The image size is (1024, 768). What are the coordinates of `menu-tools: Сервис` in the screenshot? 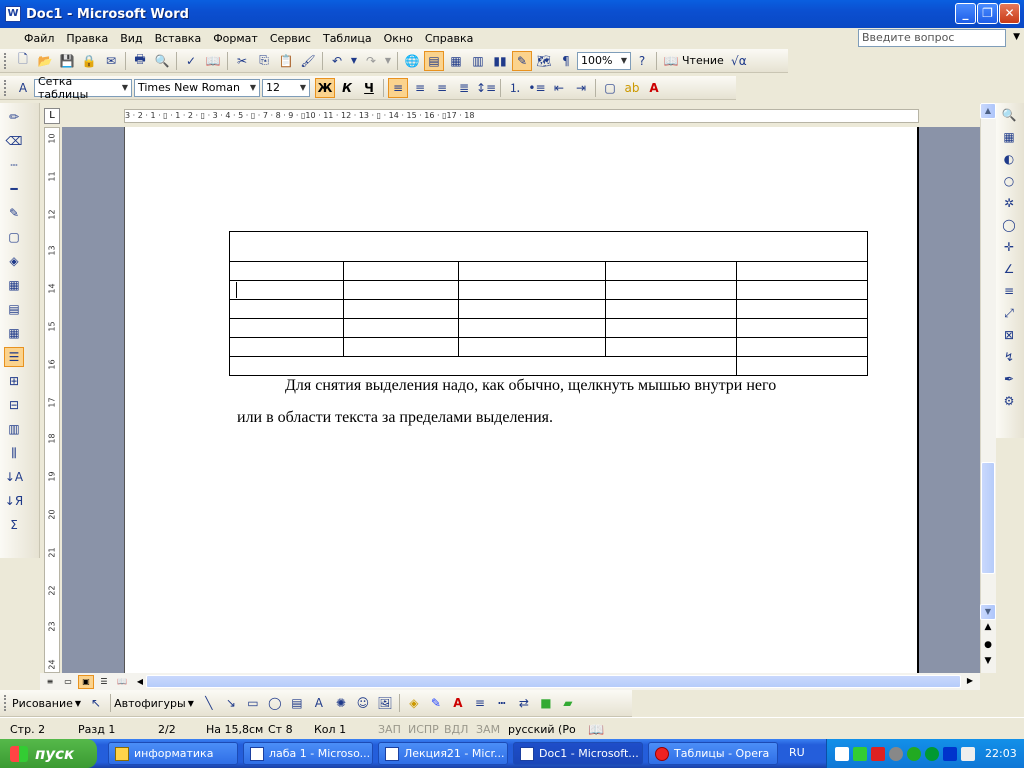 It's located at (290, 38).